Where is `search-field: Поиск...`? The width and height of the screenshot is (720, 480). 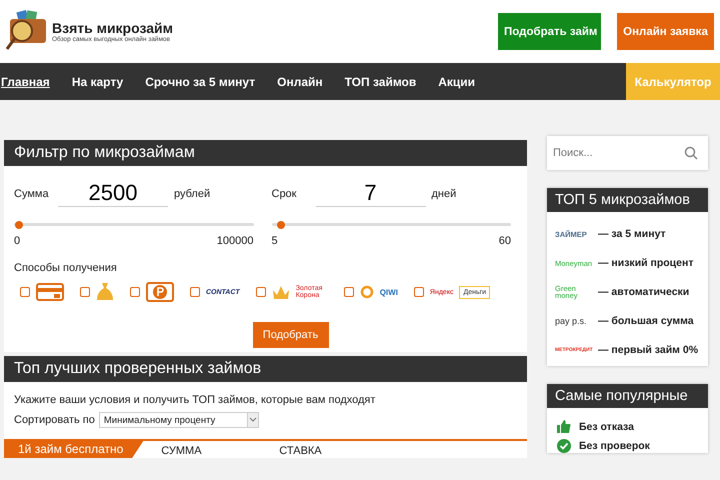 search-field: Поиск... is located at coordinates (627, 153).